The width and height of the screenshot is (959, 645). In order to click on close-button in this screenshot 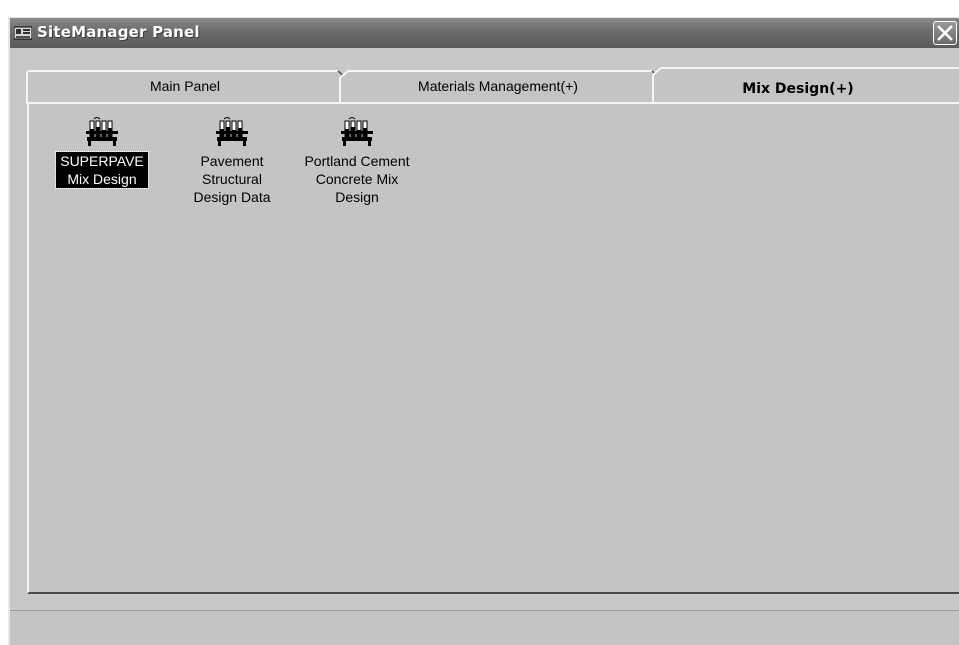, I will do `click(945, 33)`.